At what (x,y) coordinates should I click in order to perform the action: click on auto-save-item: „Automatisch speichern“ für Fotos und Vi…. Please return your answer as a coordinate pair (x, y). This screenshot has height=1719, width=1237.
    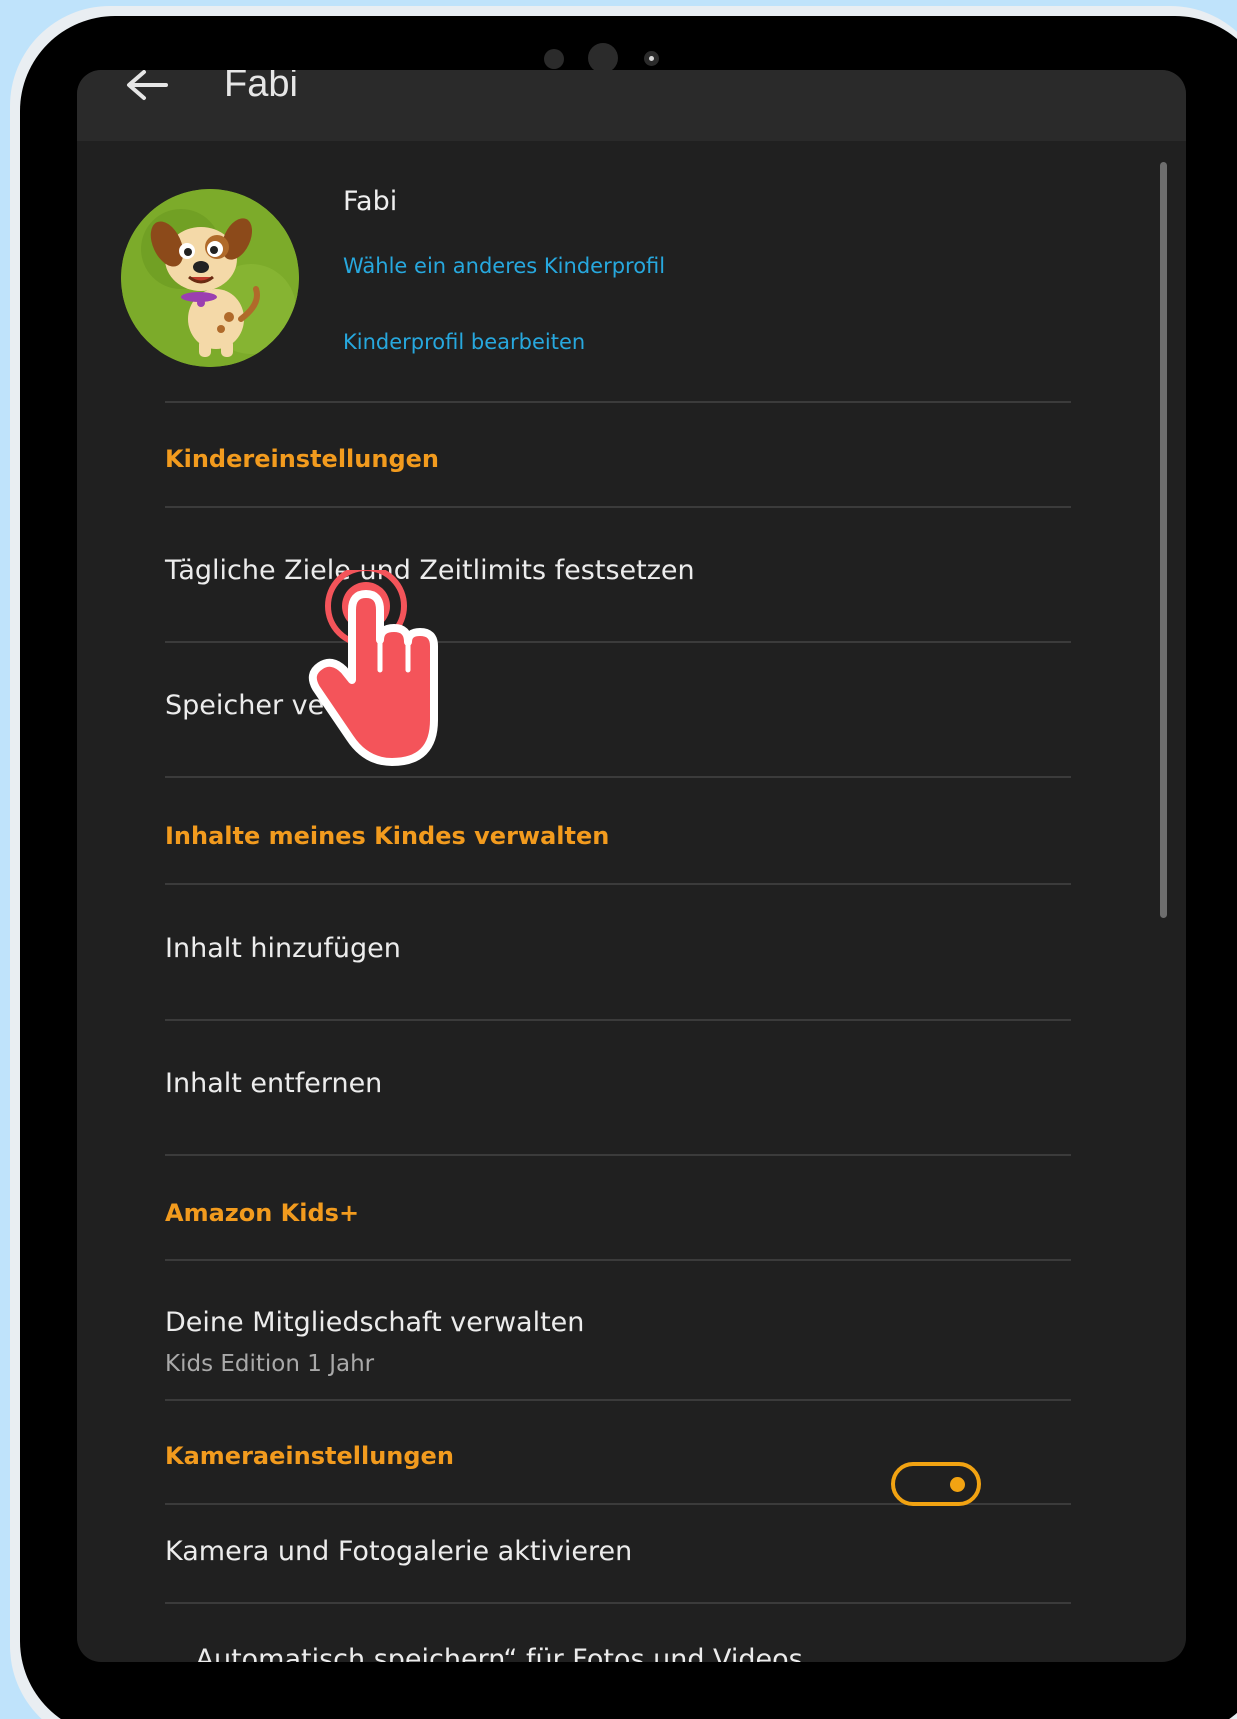
    Looking at the image, I should click on (492, 1653).